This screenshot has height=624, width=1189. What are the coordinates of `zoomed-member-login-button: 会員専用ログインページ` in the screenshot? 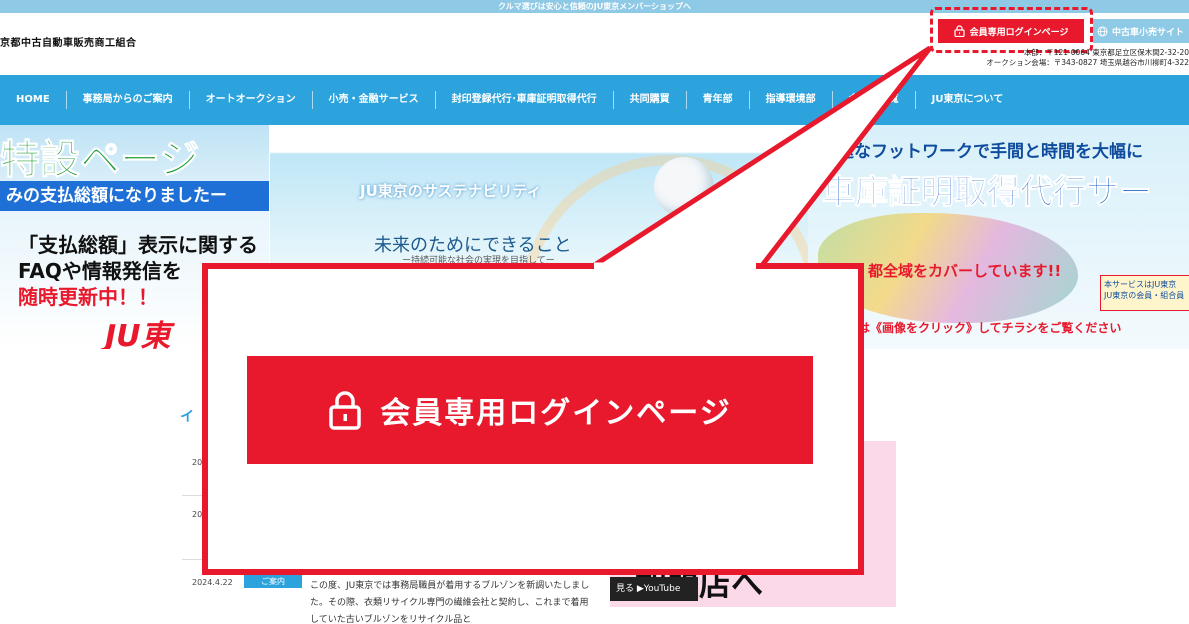 It's located at (530, 410).